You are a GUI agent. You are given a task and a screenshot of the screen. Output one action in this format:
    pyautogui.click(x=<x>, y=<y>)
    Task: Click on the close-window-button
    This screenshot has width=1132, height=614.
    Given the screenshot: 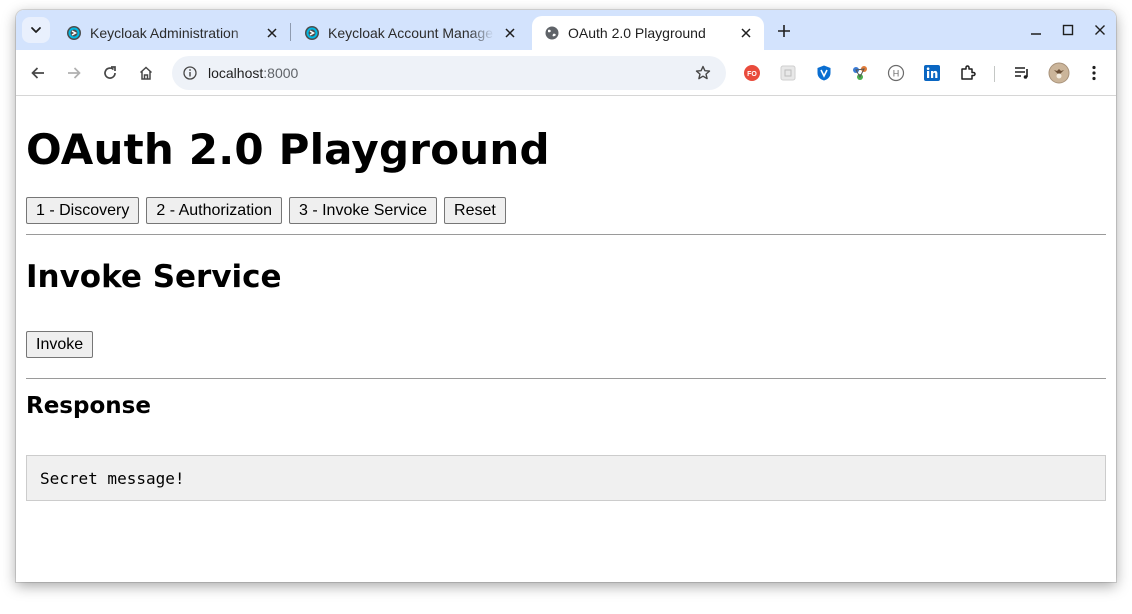 What is the action you would take?
    pyautogui.click(x=1100, y=30)
    